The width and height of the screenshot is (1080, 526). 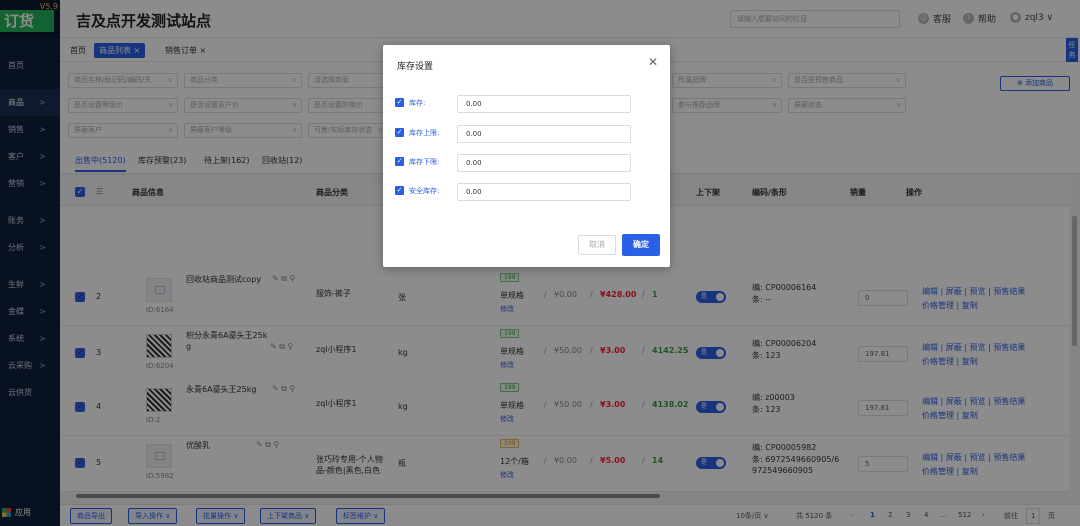 What do you see at coordinates (544, 134) in the screenshot?
I see `stock-max-input: 0.00` at bounding box center [544, 134].